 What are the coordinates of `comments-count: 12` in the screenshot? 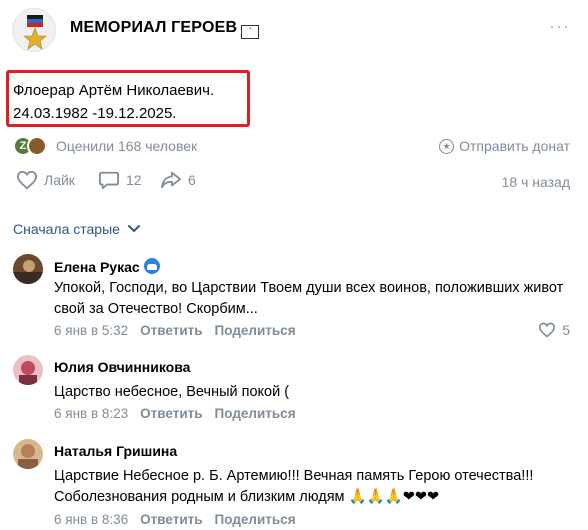 It's located at (134, 180).